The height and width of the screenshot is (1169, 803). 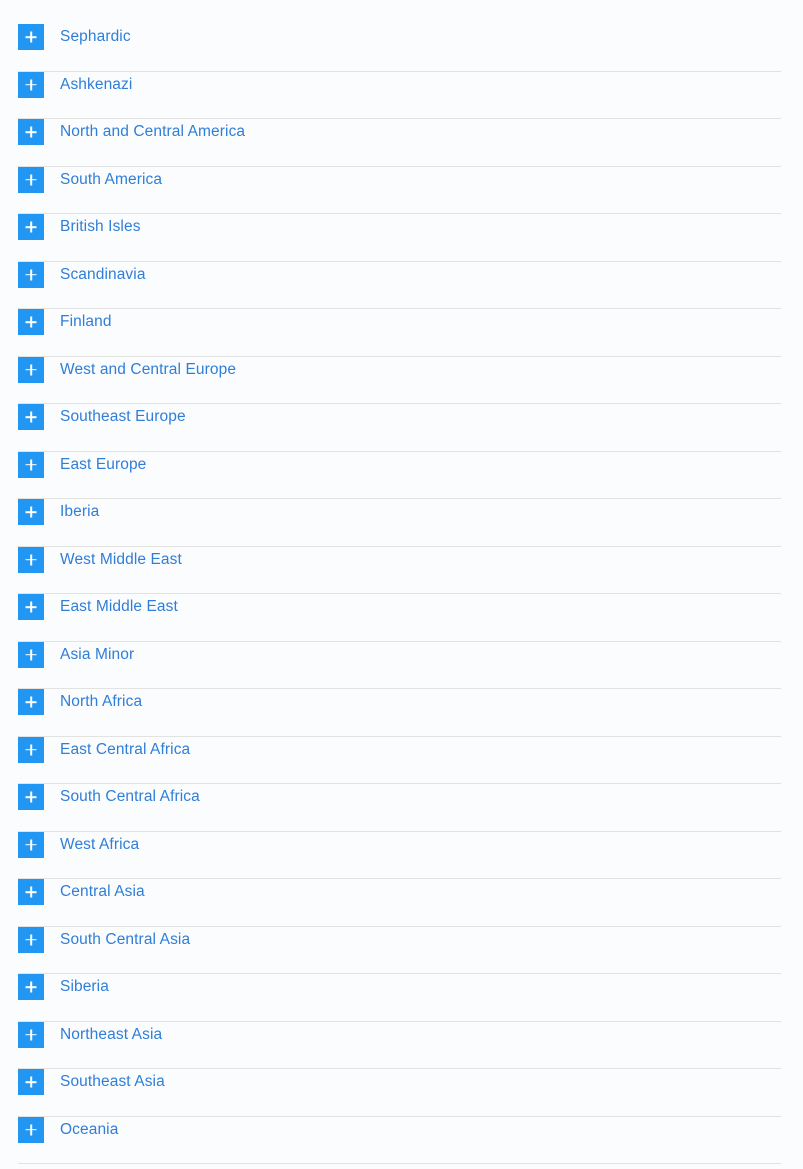 What do you see at coordinates (103, 465) in the screenshot?
I see `list-item-label: East Europe` at bounding box center [103, 465].